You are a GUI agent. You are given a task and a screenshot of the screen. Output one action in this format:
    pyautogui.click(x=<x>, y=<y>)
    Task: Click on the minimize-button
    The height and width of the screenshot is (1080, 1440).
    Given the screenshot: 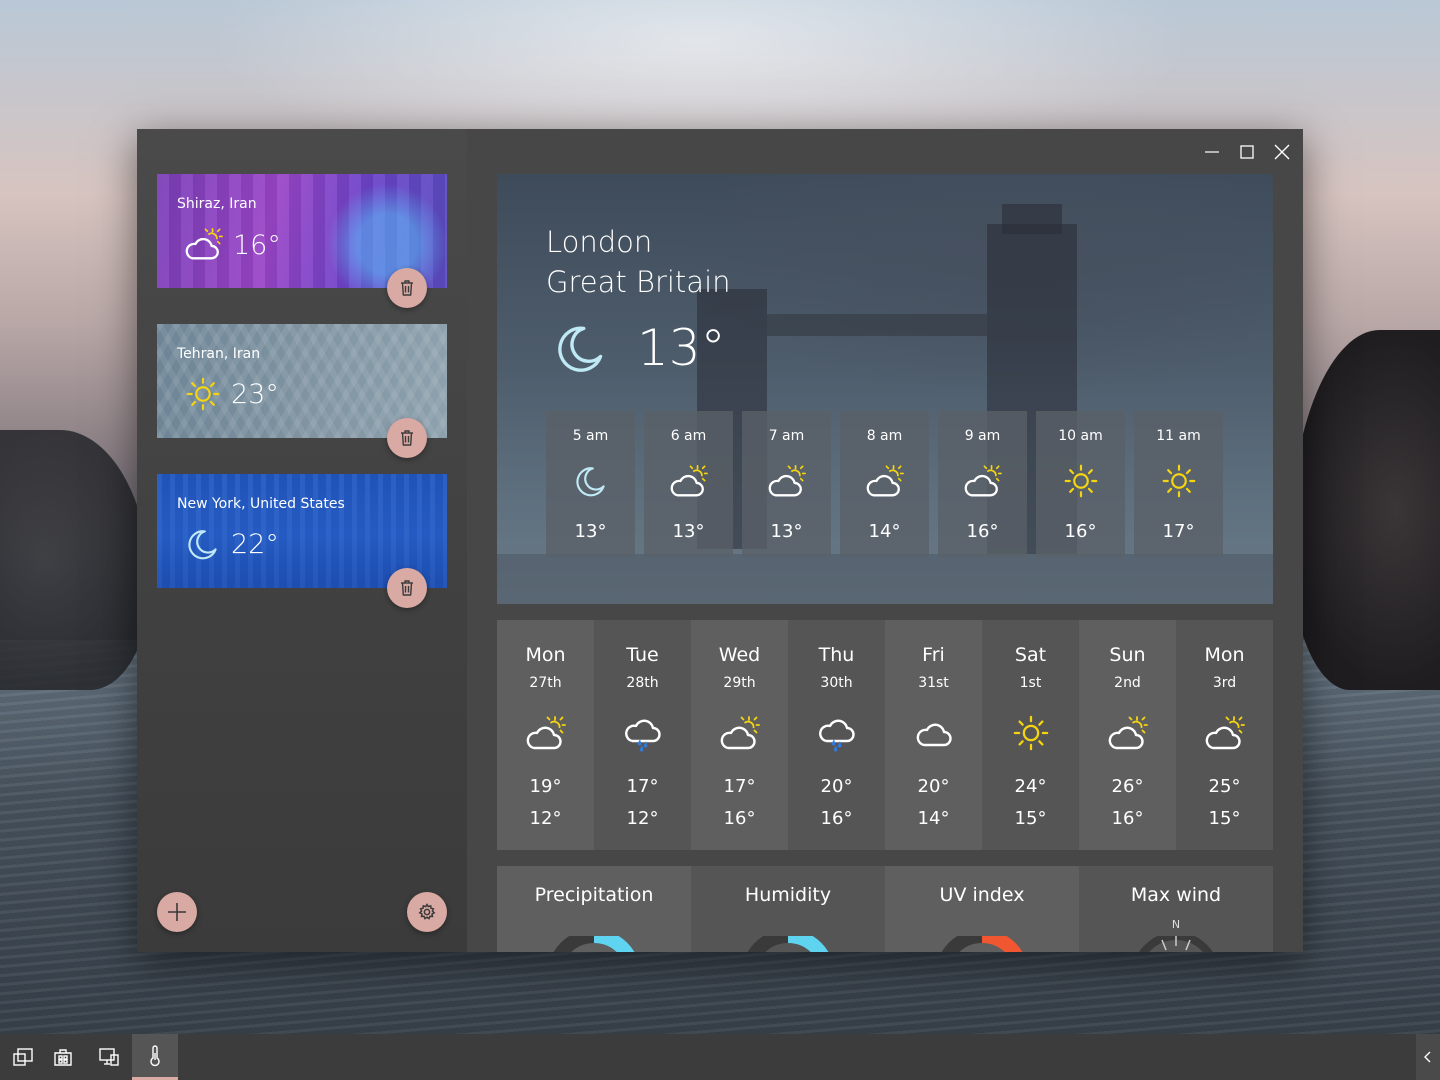 What is the action you would take?
    pyautogui.click(x=1211, y=152)
    